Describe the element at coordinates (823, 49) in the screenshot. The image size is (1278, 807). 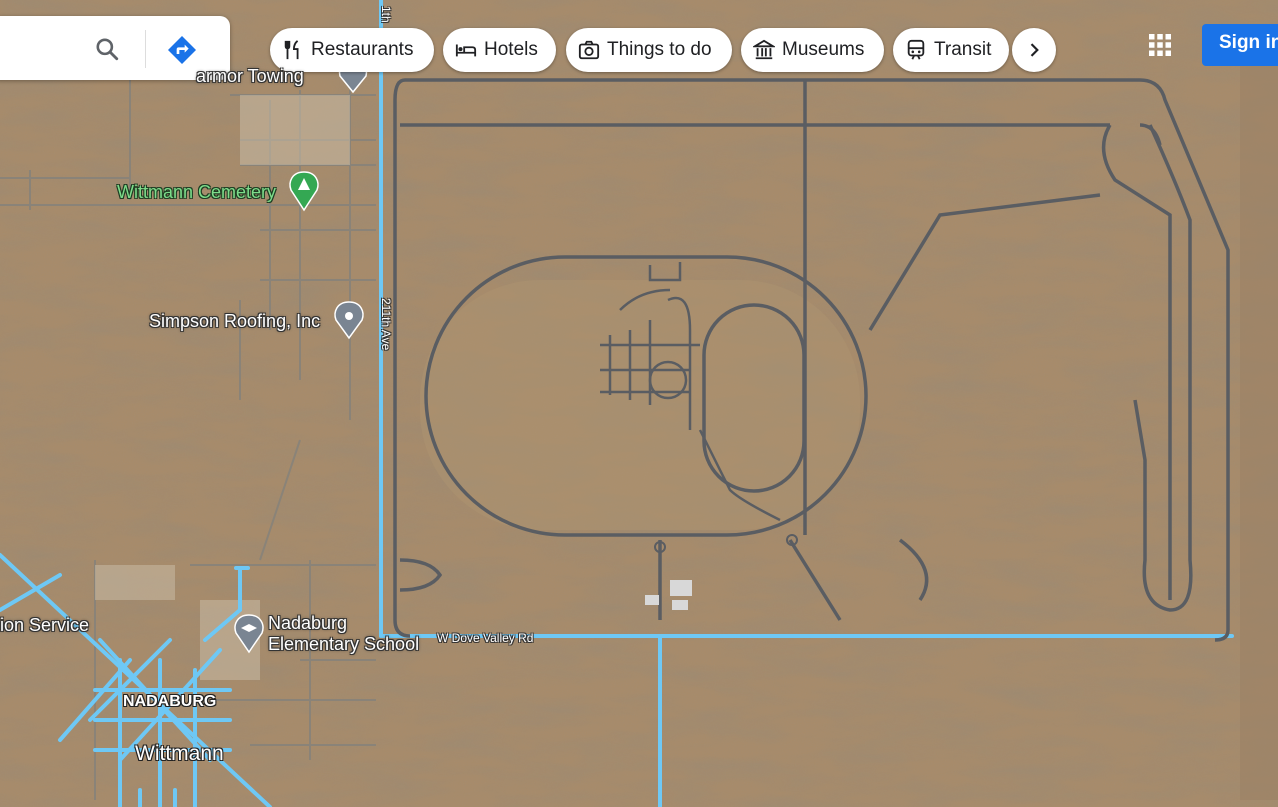
I see `chip-label: Museums` at that location.